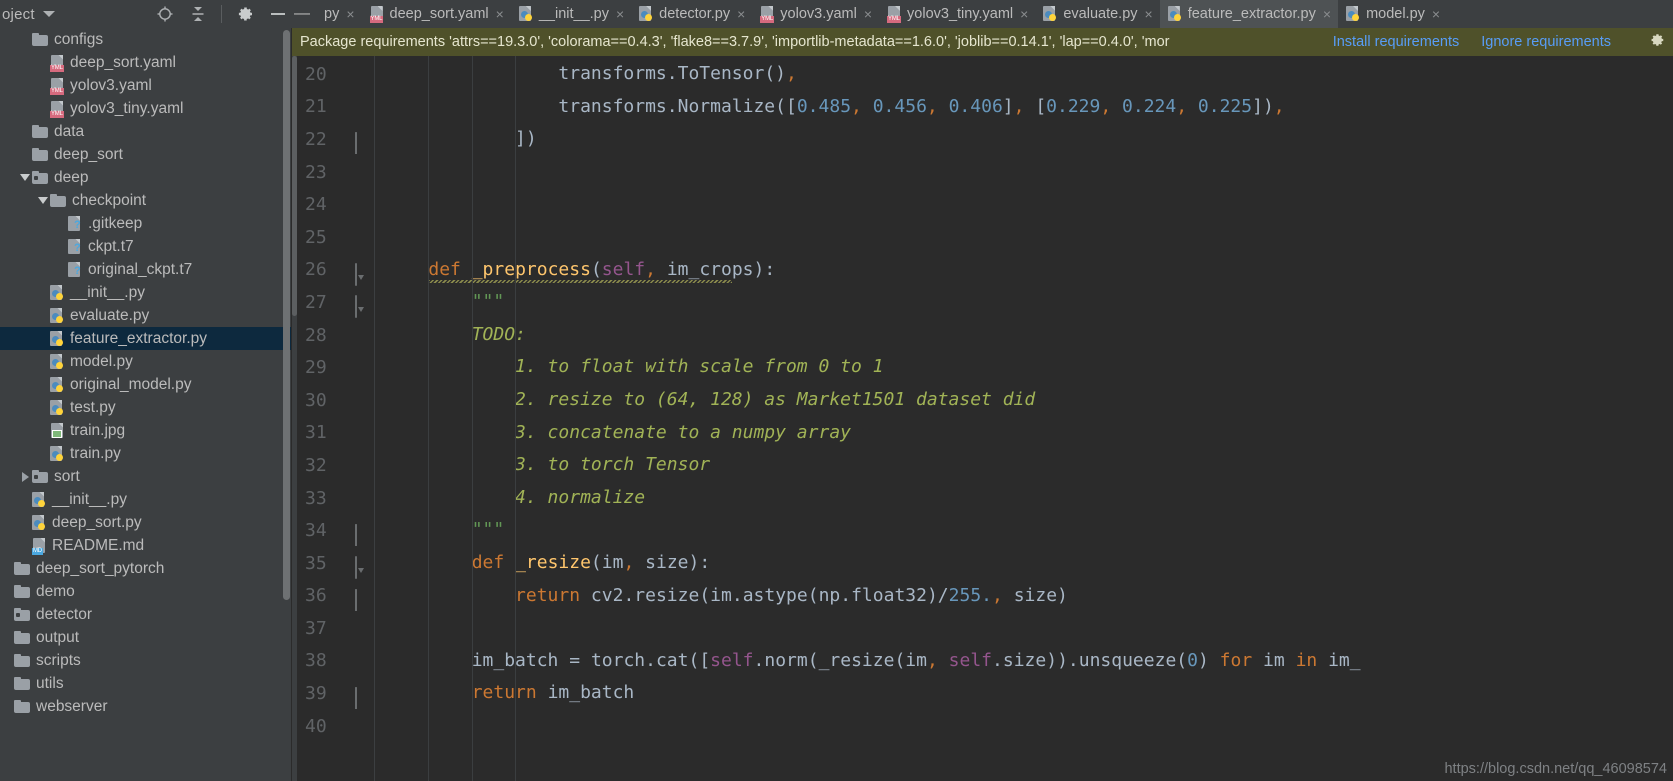  I want to click on editor-tab: YML deep_sort.yaml ×, so click(436, 14).